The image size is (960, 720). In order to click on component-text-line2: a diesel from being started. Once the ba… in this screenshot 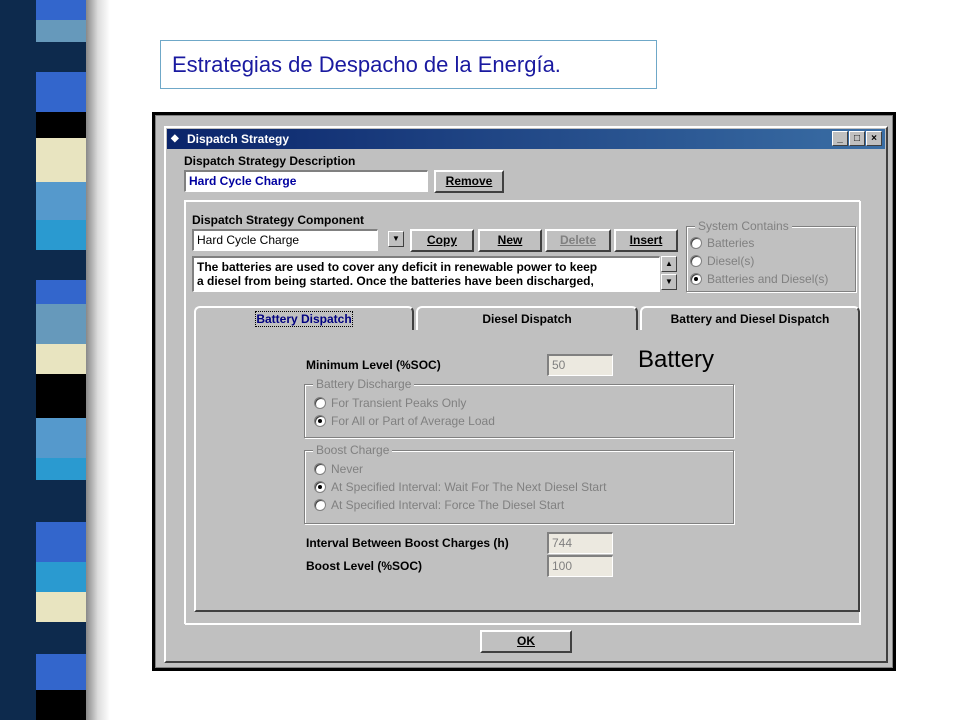, I will do `click(395, 281)`.